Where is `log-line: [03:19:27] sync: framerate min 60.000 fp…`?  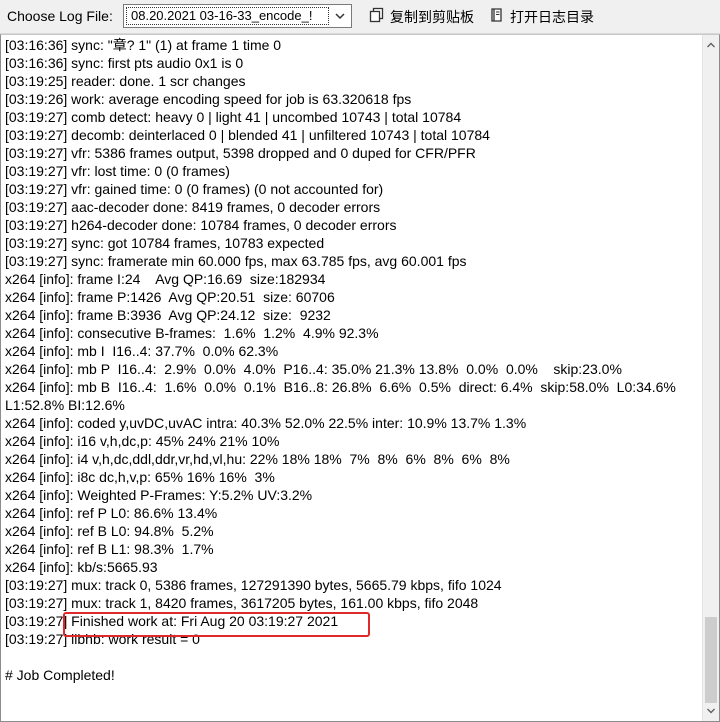
log-line: [03:19:27] sync: framerate min 60.000 fp… is located at coordinates (236, 261).